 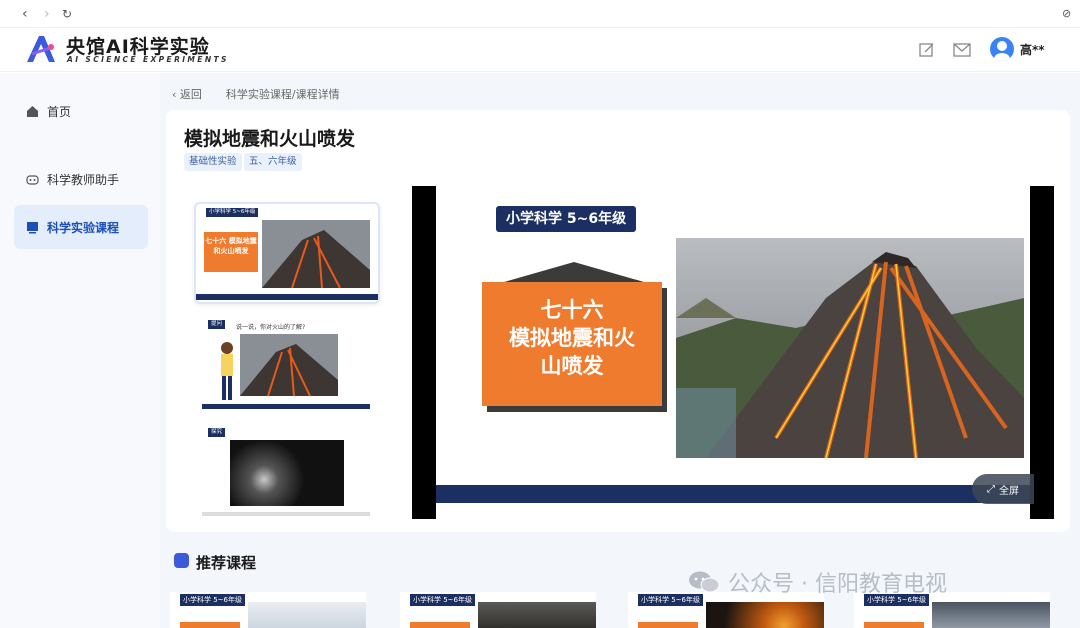 What do you see at coordinates (927, 50) in the screenshot?
I see `edit-icon` at bounding box center [927, 50].